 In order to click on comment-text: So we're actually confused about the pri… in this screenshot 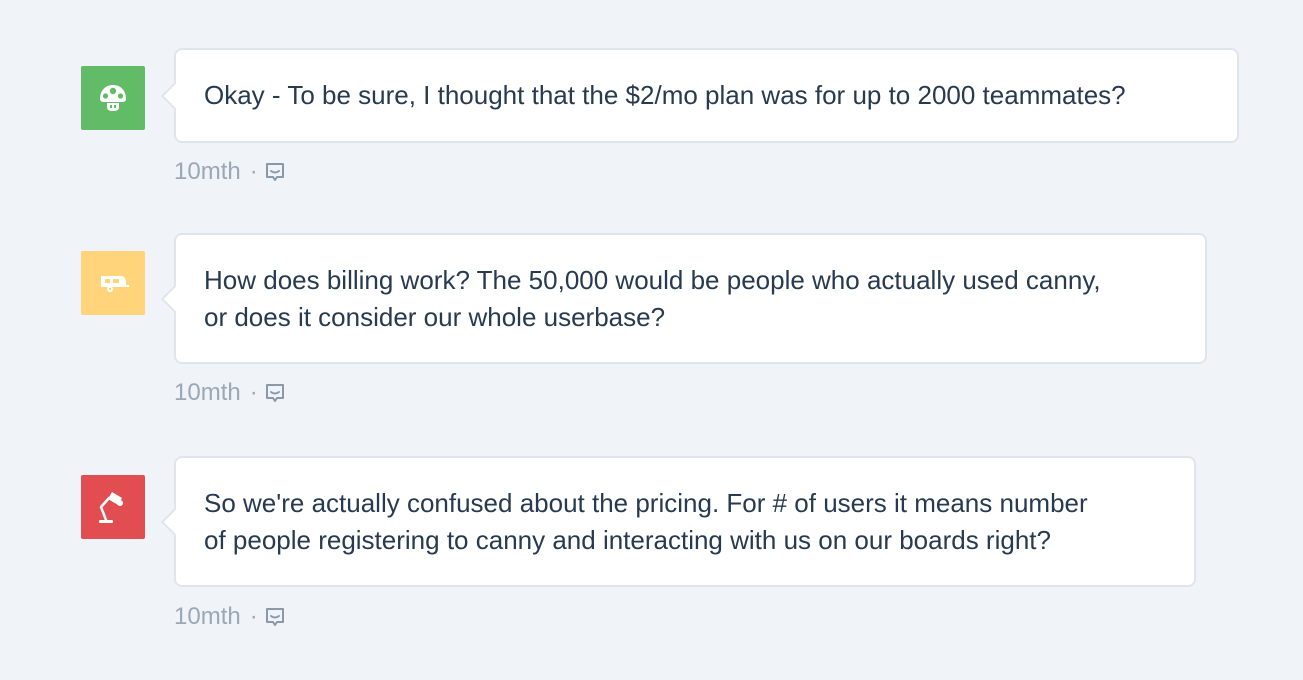, I will do `click(646, 521)`.